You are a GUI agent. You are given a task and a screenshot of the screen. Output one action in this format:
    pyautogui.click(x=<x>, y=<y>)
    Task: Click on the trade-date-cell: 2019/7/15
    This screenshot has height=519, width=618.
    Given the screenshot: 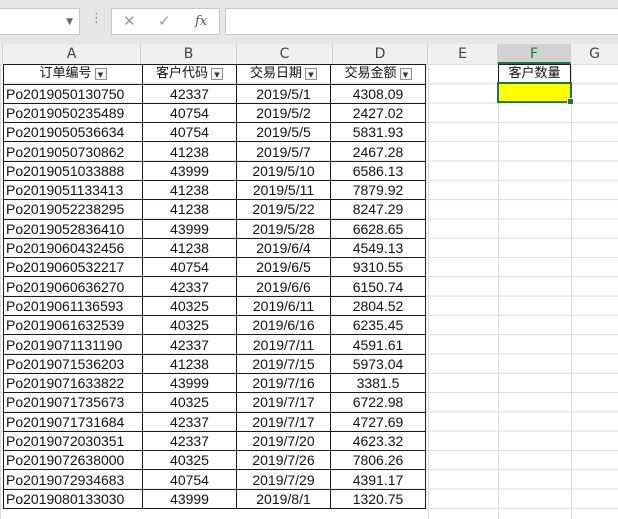 What is the action you would take?
    pyautogui.click(x=283, y=363)
    